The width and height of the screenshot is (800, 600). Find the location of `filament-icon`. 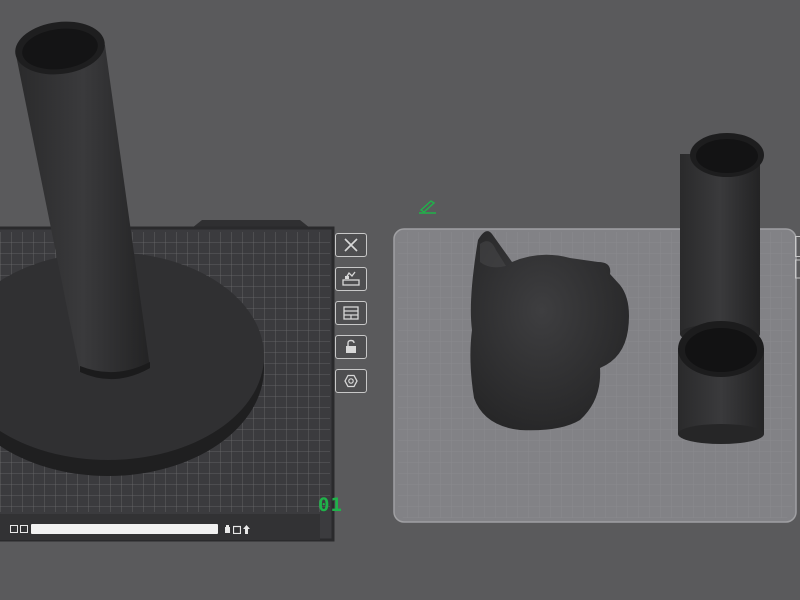

filament-icon is located at coordinates (24, 529).